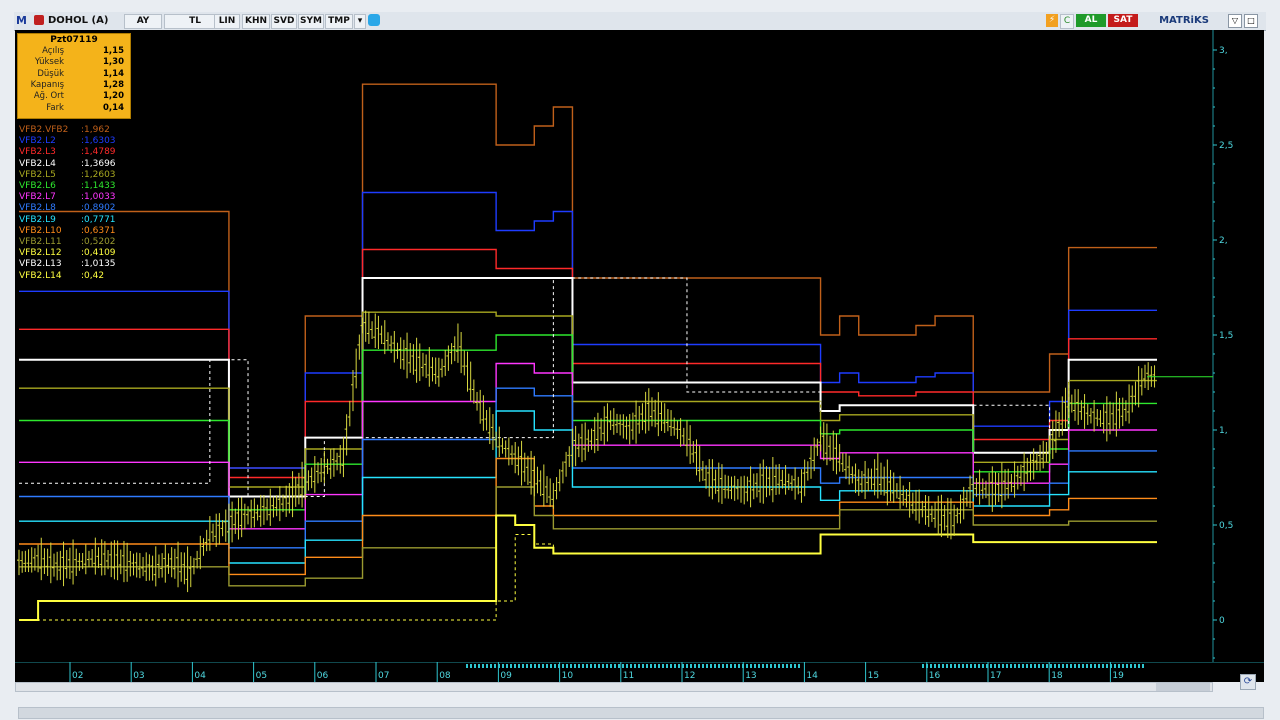  Describe the element at coordinates (61, 276) in the screenshot. I see `legend-entry: VFB2.L14:0,42` at that location.